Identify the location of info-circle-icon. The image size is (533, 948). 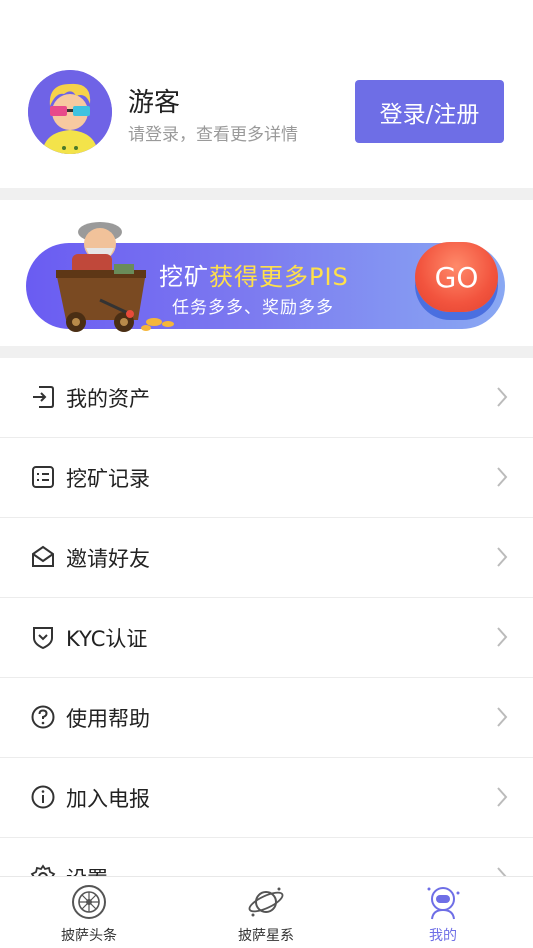
(43, 797).